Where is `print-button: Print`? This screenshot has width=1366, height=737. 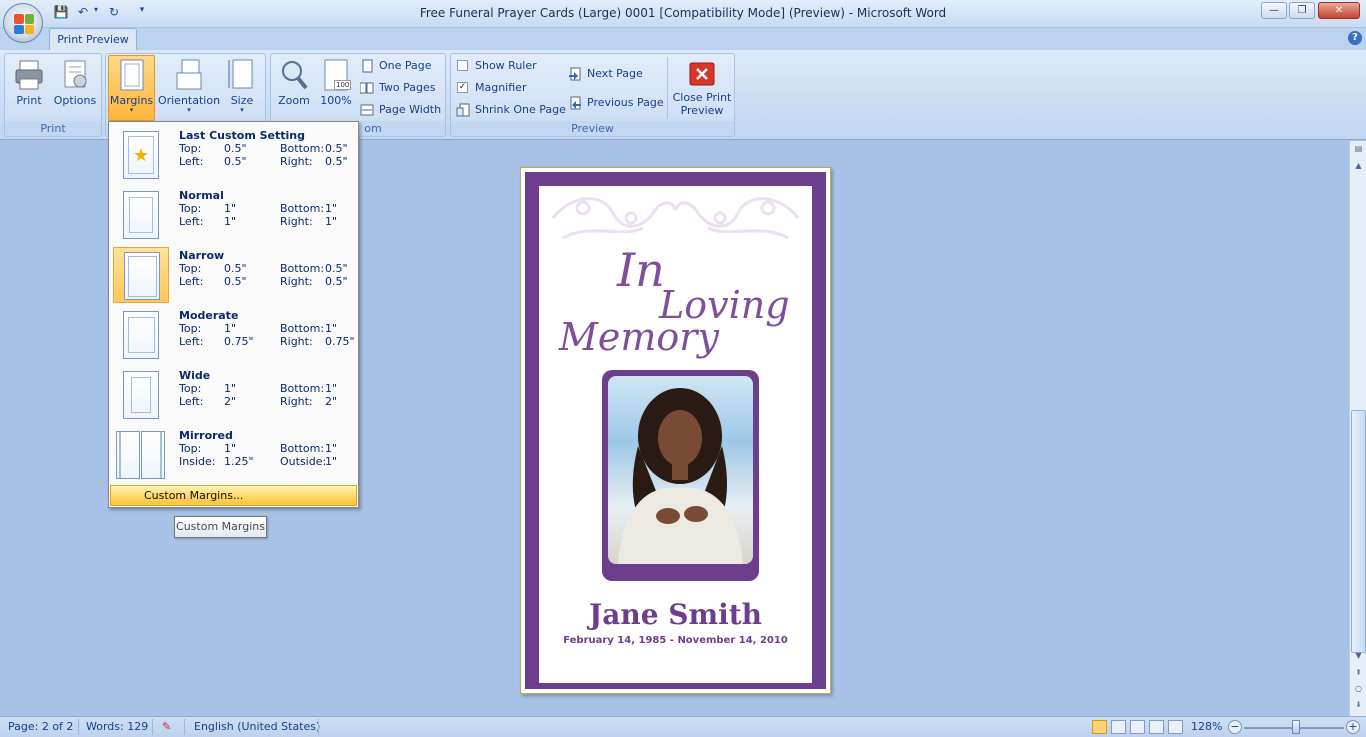
print-button: Print is located at coordinates (29, 88).